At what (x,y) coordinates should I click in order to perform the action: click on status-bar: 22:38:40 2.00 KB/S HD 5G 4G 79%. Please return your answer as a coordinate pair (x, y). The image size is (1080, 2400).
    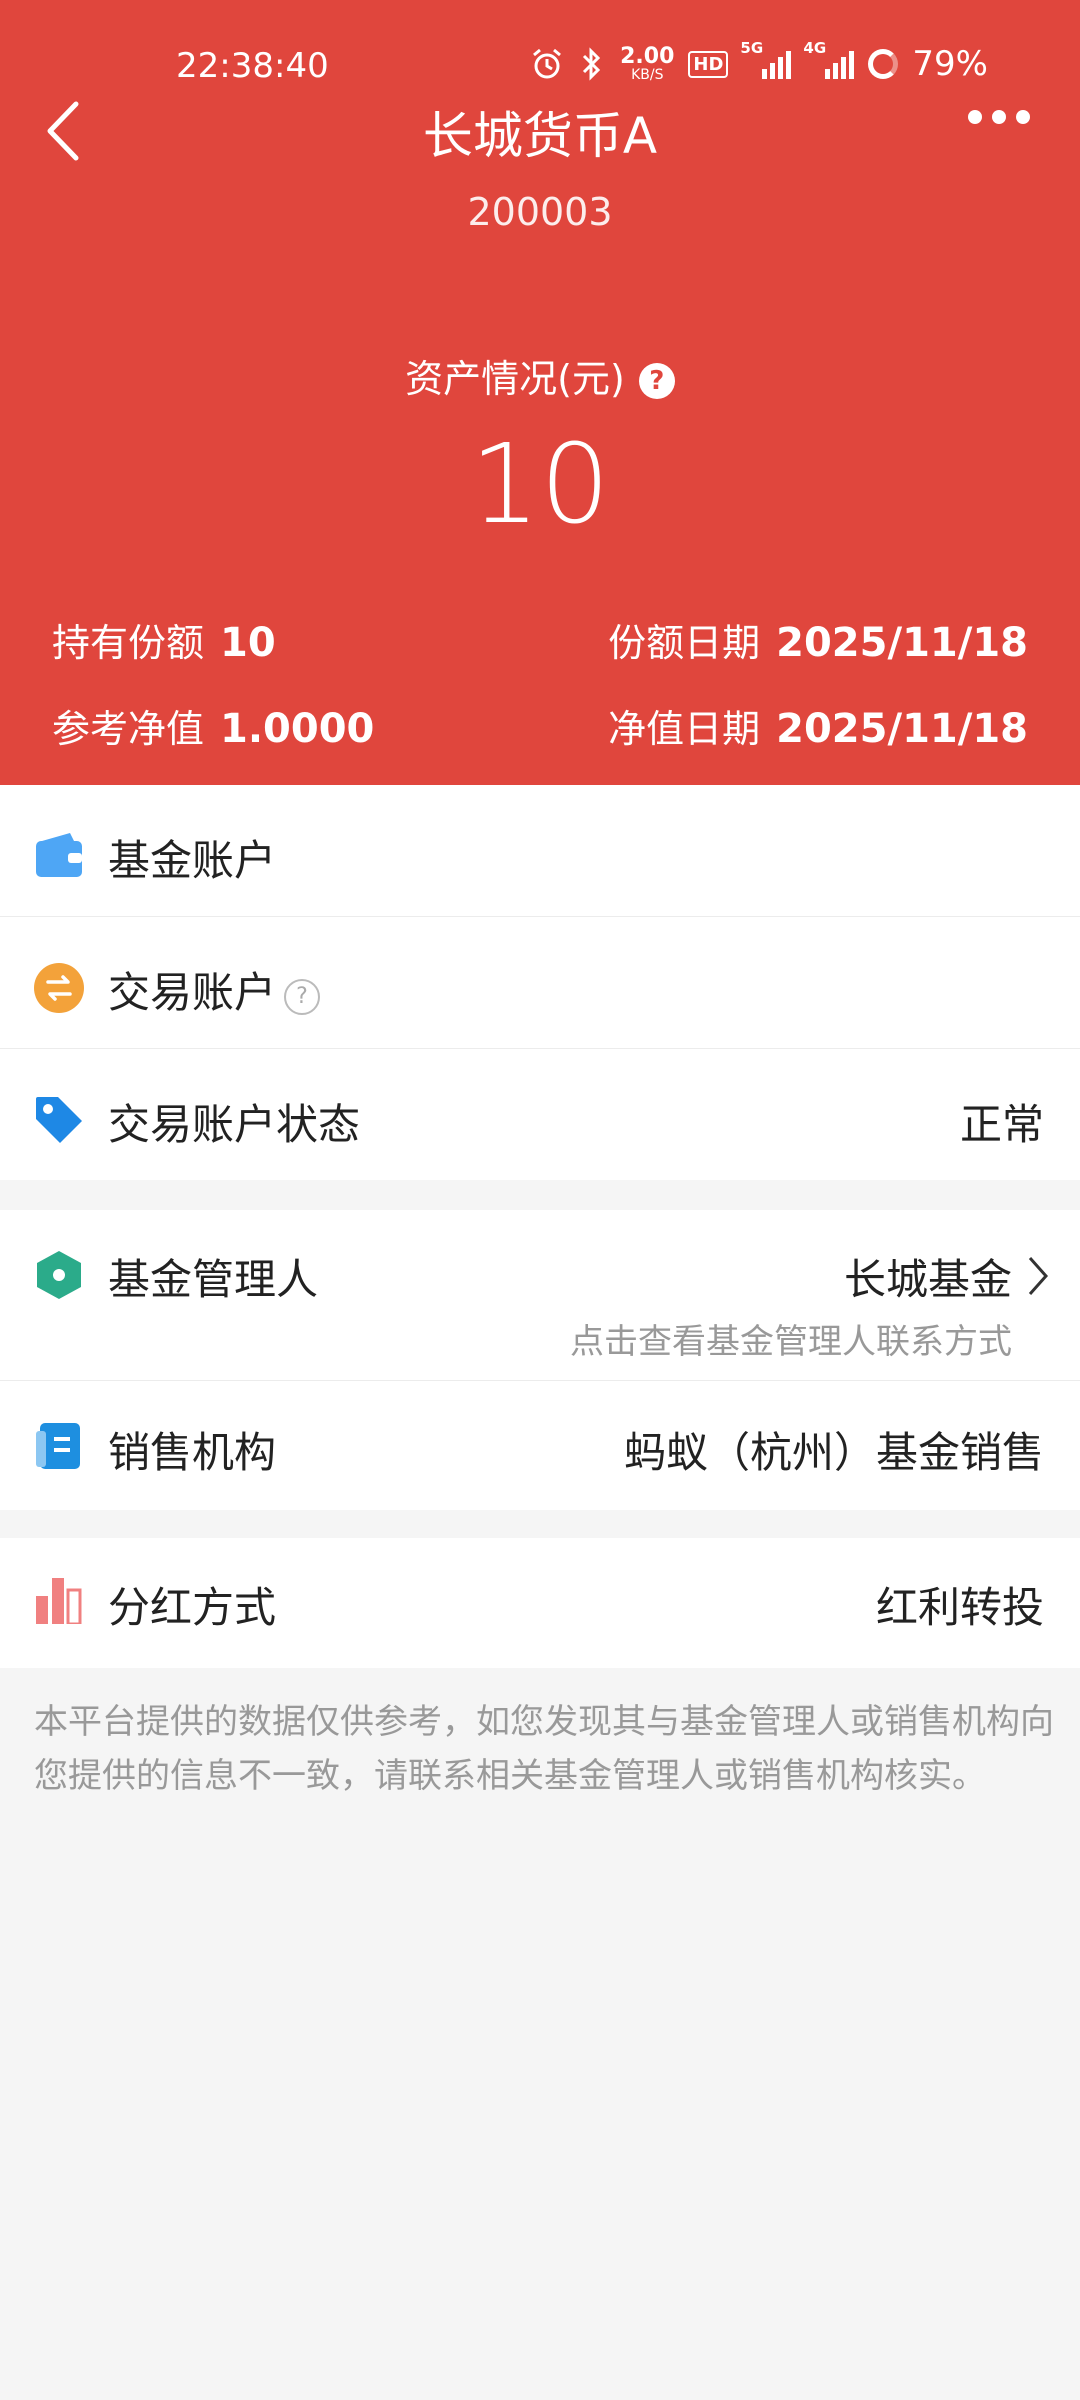
    Looking at the image, I should click on (540, 67).